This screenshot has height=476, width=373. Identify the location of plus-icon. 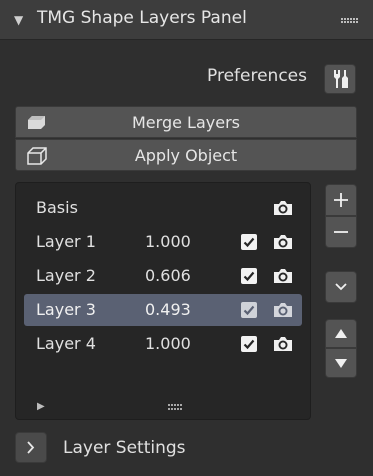
(341, 200).